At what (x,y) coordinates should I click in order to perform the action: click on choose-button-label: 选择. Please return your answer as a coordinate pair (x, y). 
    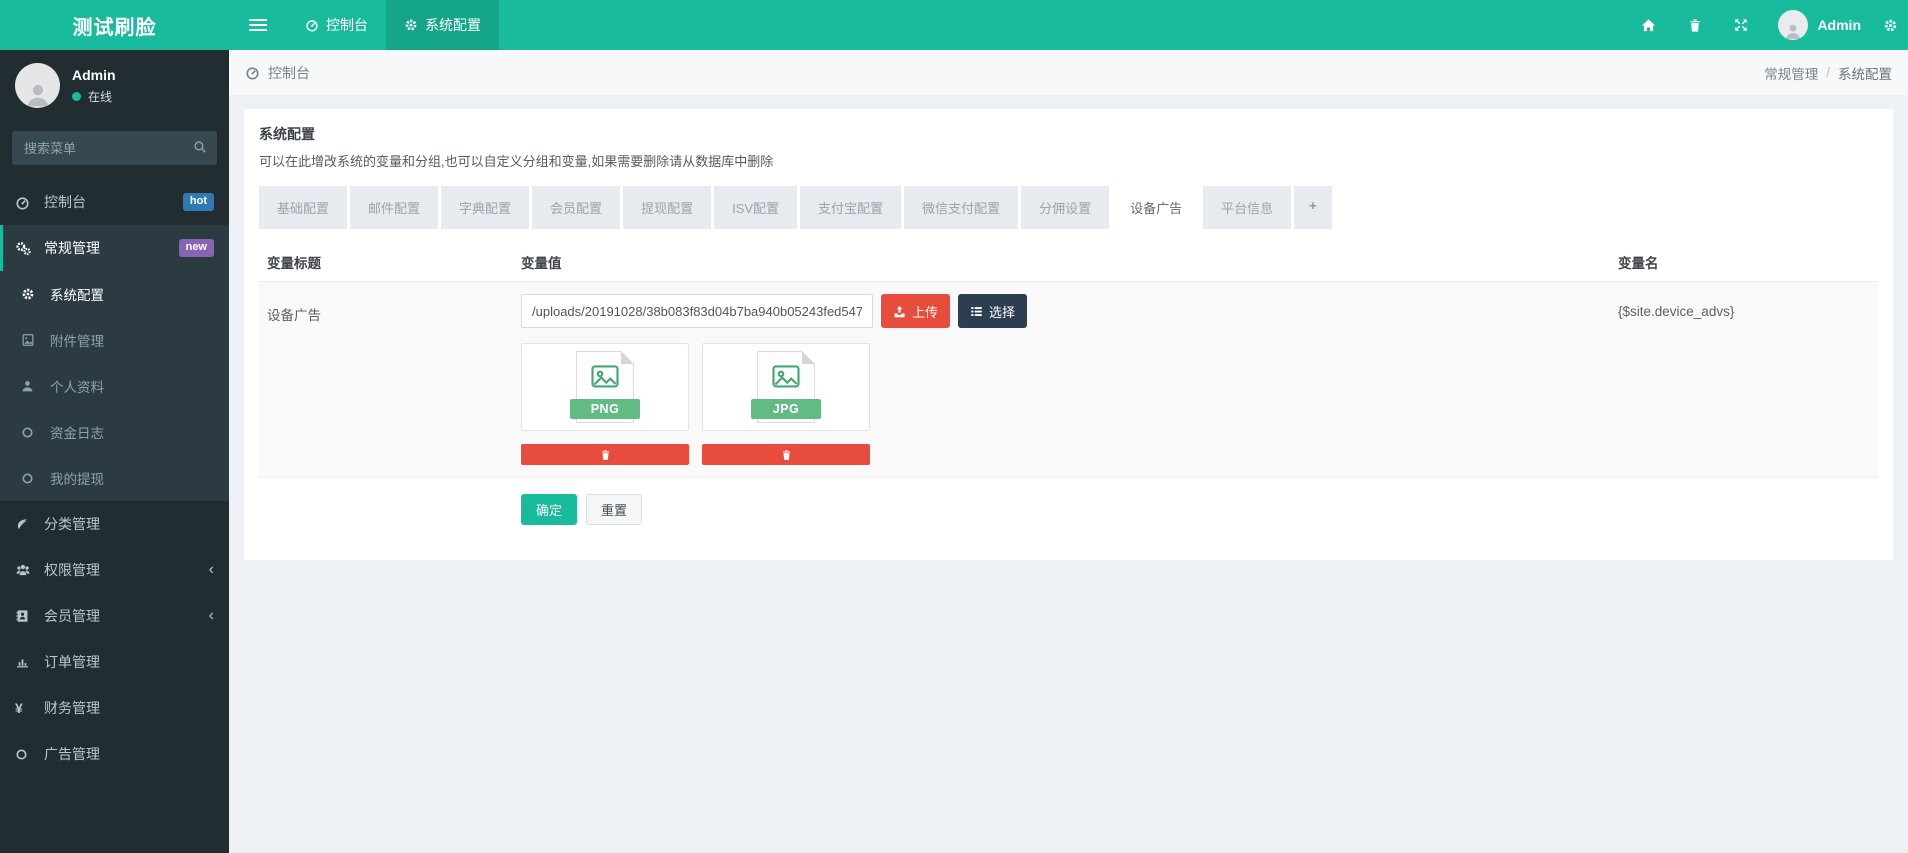
    Looking at the image, I should click on (1002, 312).